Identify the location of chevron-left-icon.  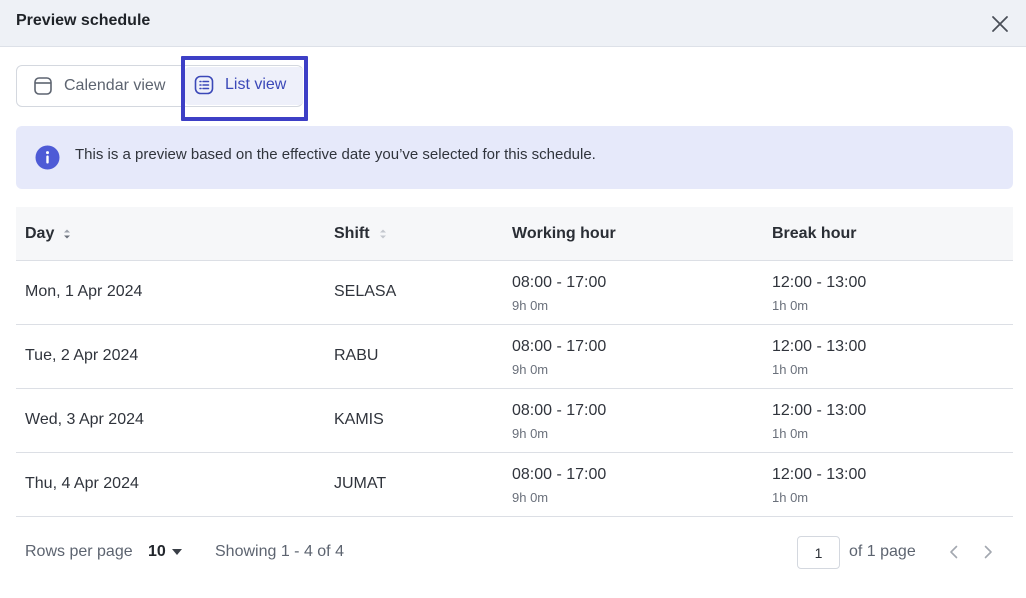
(954, 552).